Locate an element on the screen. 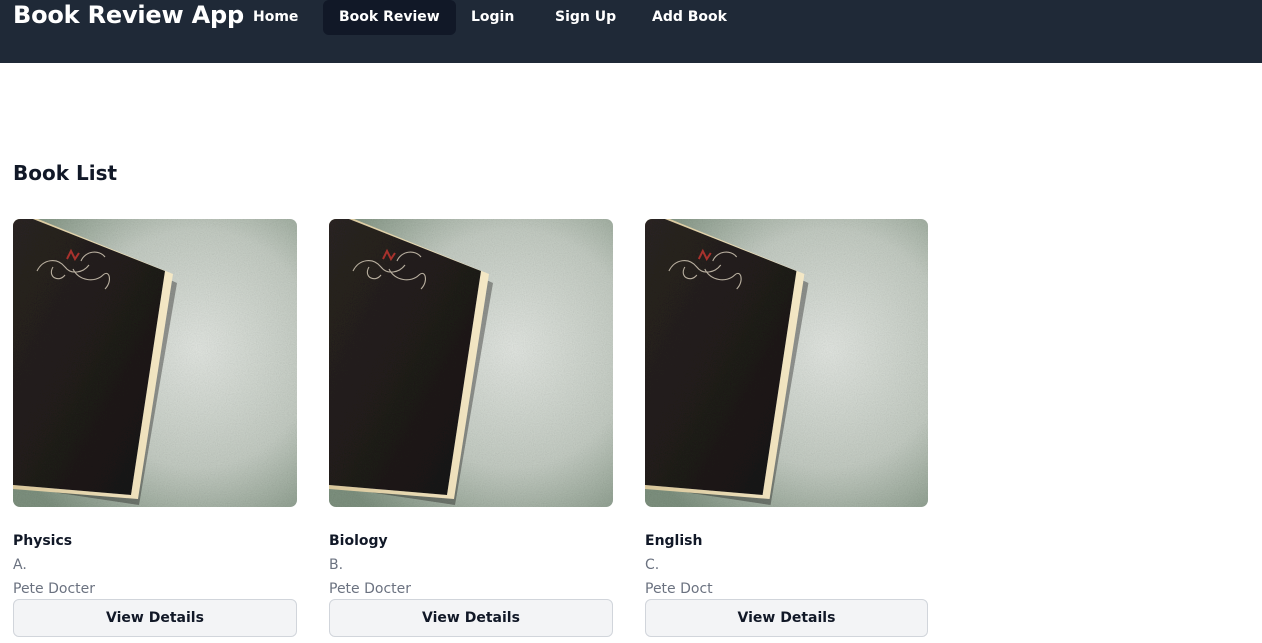 The height and width of the screenshot is (643, 1262). book-title: Physics is located at coordinates (43, 541).